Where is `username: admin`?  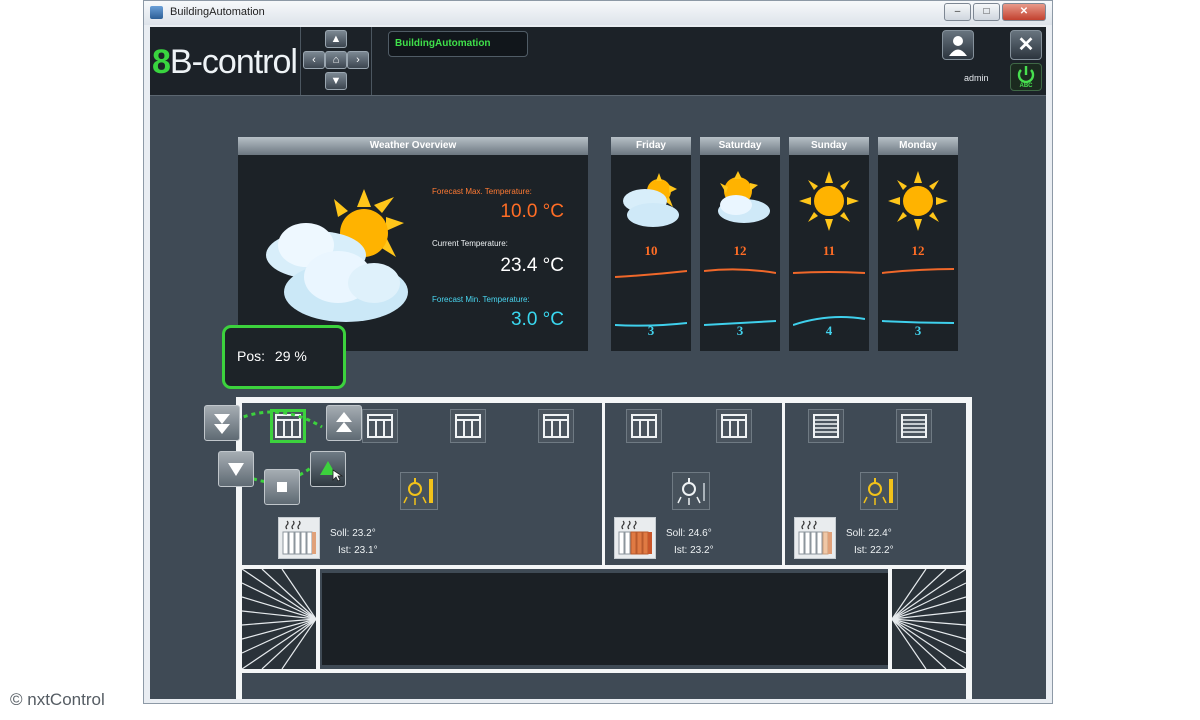
username: admin is located at coordinates (976, 78).